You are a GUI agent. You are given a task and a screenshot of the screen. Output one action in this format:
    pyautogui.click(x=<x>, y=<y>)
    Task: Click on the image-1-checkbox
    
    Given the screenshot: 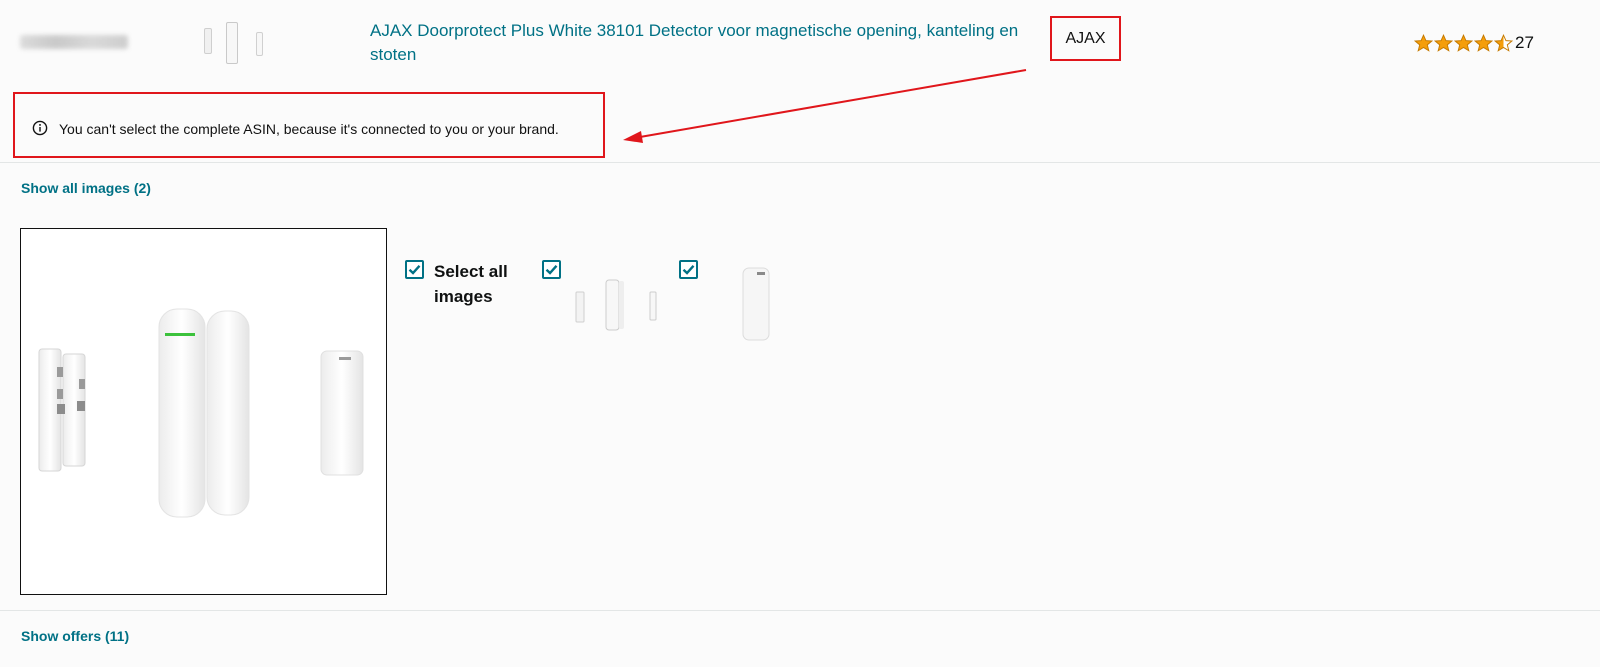 What is the action you would take?
    pyautogui.click(x=551, y=269)
    